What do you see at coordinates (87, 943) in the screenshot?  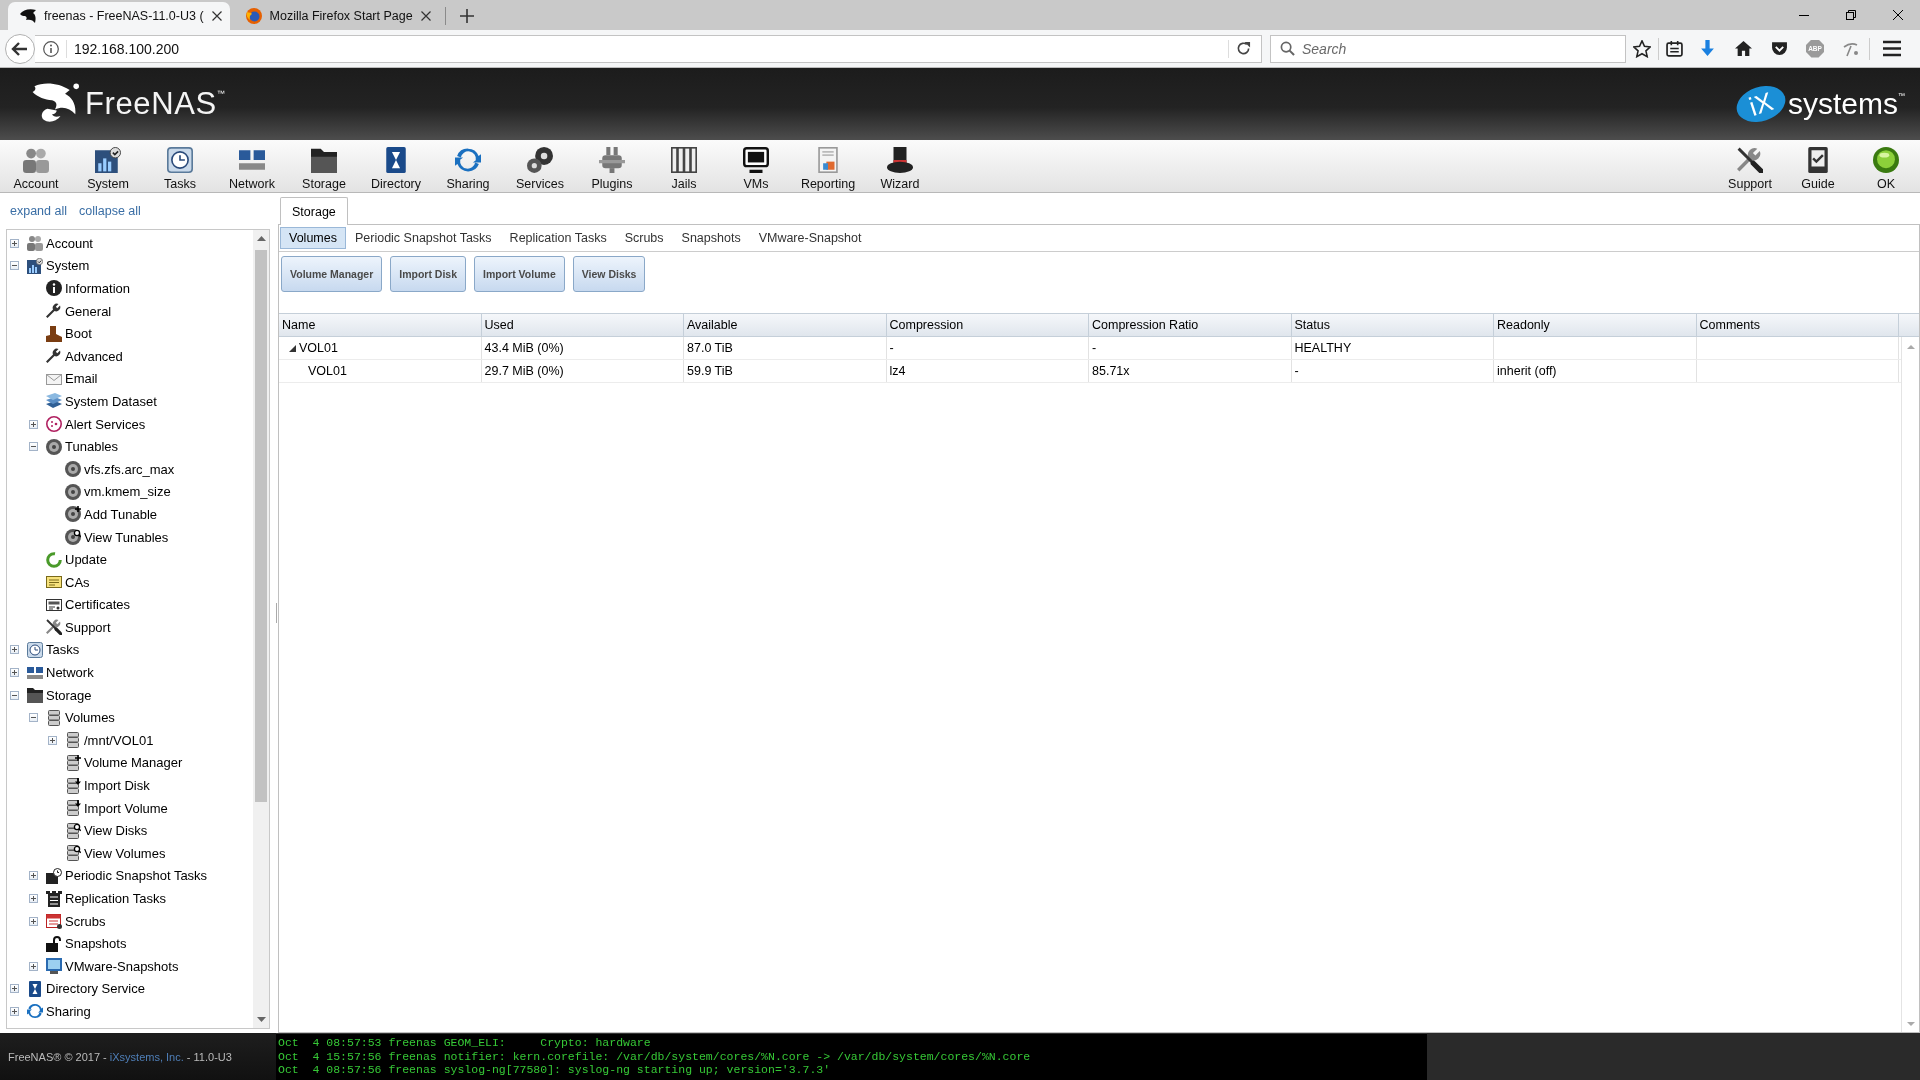 I see `tree-item: Snapshots` at bounding box center [87, 943].